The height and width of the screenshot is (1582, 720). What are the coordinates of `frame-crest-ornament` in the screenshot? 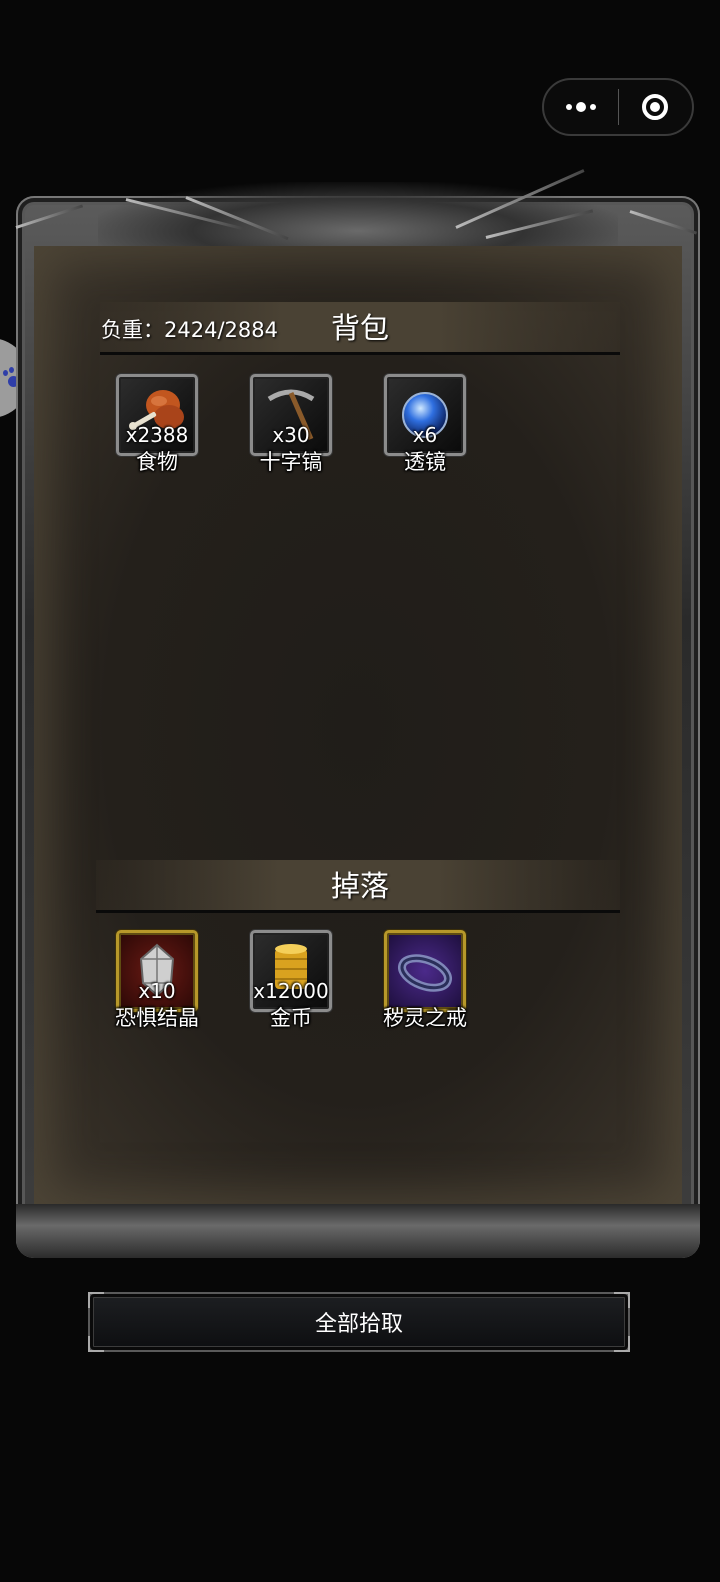 It's located at (358, 217).